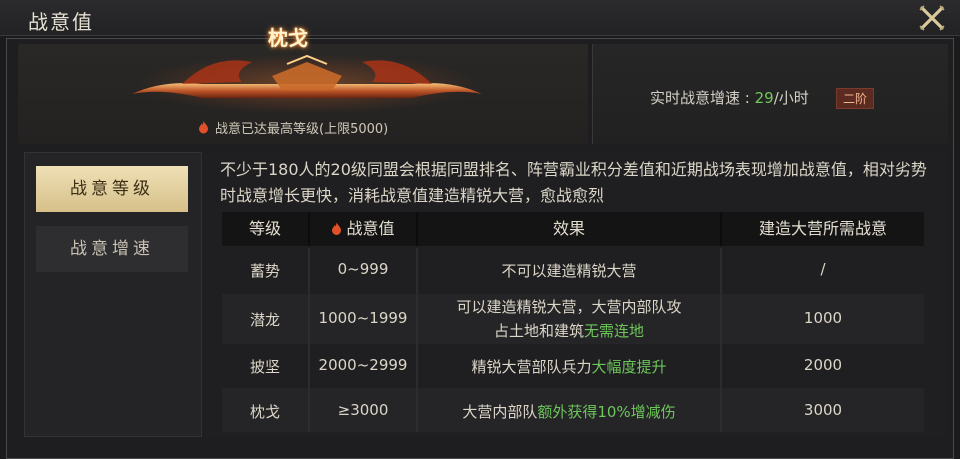 This screenshot has height=459, width=960. I want to click on row-value: 1000~1999, so click(363, 318).